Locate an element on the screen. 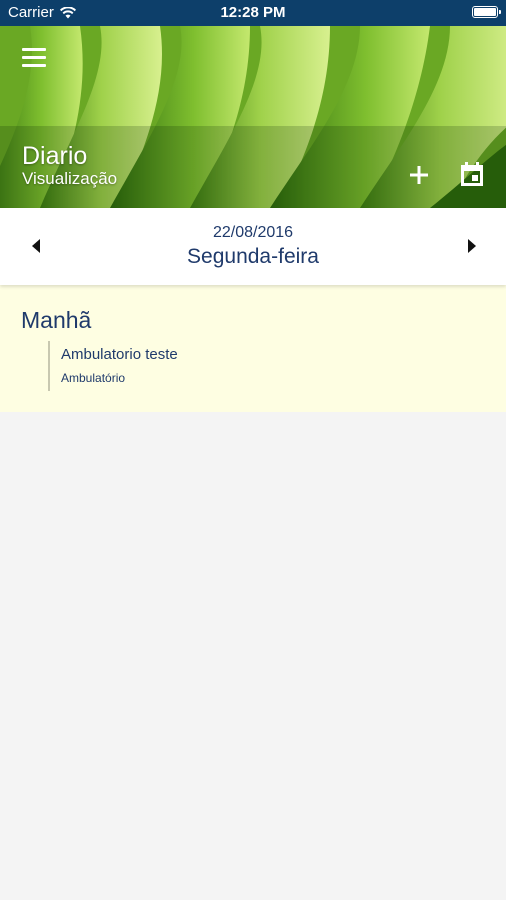 The image size is (506, 900). period-title: Manhã is located at coordinates (56, 320).